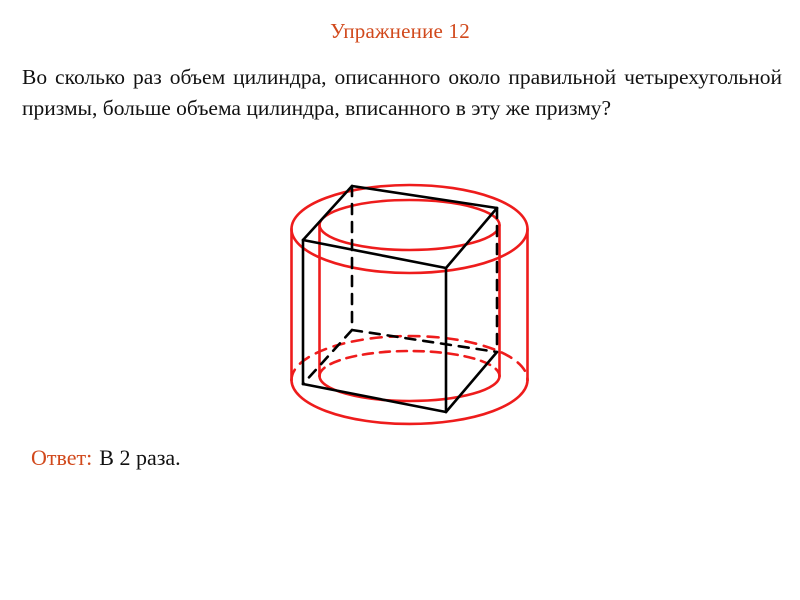 This screenshot has height=600, width=800. What do you see at coordinates (62, 457) in the screenshot?
I see `answer-label: Ответ:` at bounding box center [62, 457].